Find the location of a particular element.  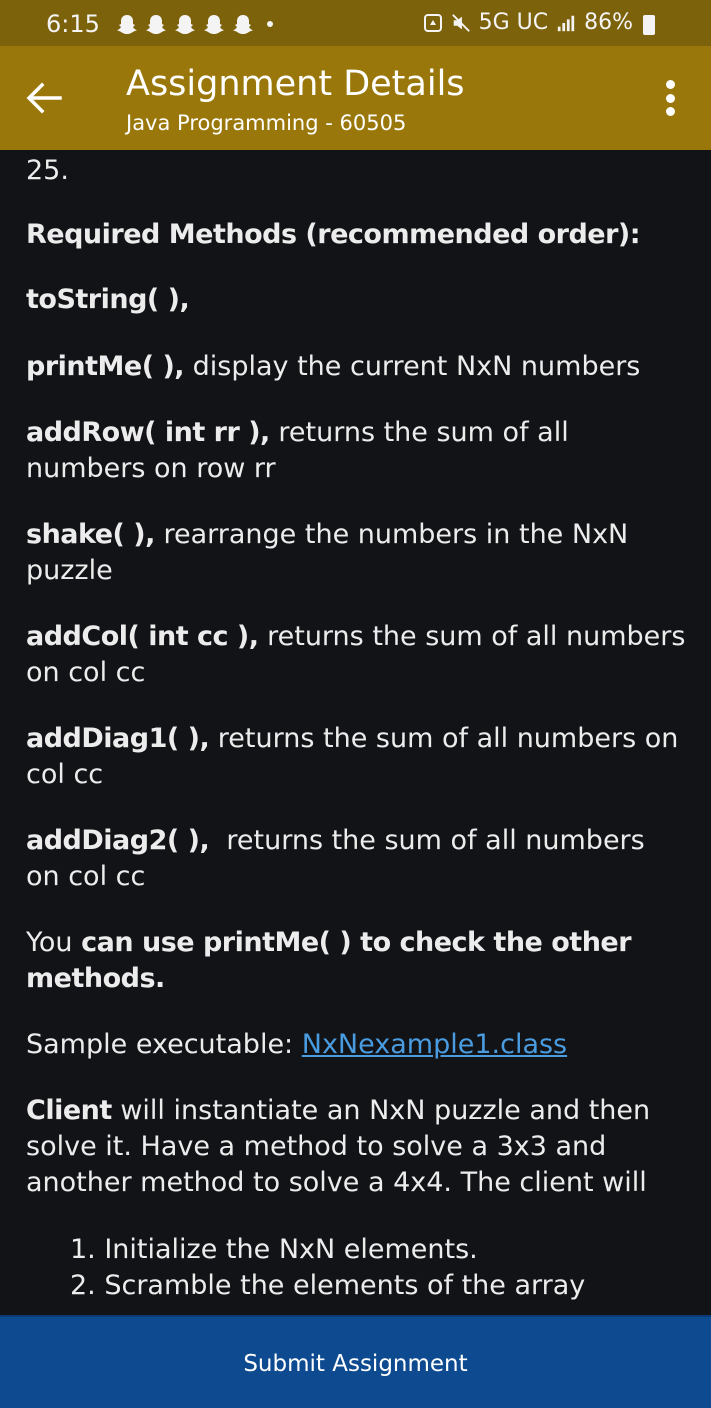

status-right-group: 5G UC 86% is located at coordinates (539, 22).